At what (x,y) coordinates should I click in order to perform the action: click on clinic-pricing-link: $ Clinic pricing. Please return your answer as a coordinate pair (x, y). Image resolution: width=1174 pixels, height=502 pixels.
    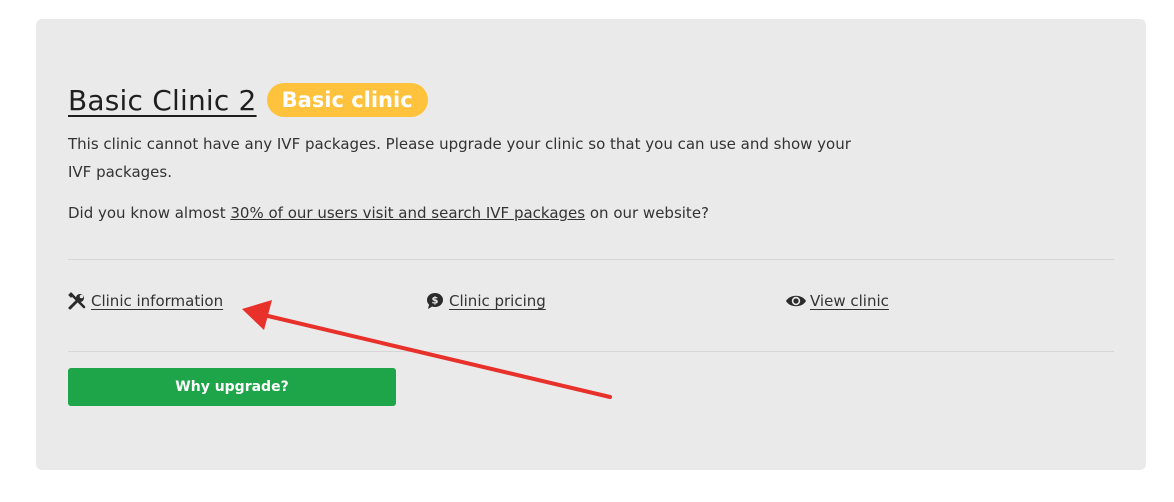
    Looking at the image, I should click on (485, 301).